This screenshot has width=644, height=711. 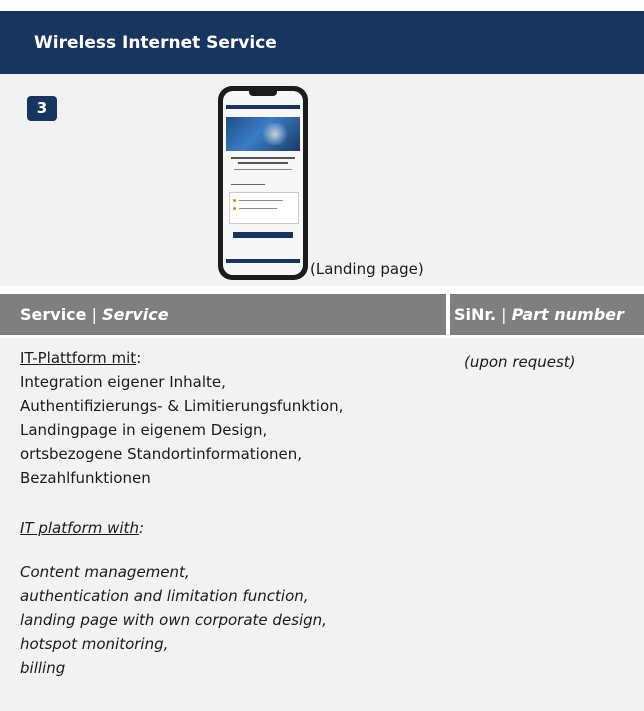 What do you see at coordinates (135, 314) in the screenshot?
I see `column-header-service-en: Service` at bounding box center [135, 314].